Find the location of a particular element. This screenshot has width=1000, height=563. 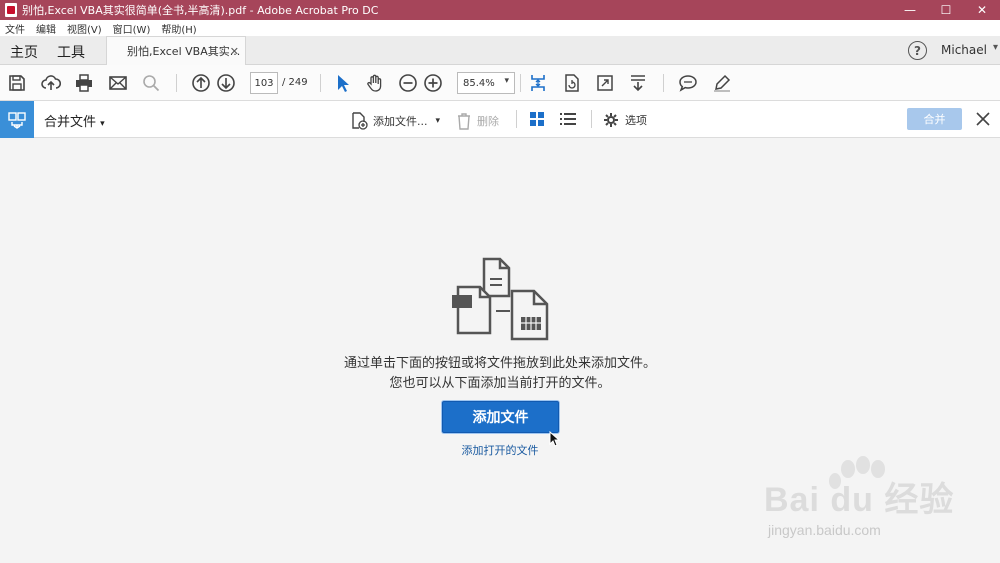

combine-files-illustration-icon is located at coordinates (500, 299).